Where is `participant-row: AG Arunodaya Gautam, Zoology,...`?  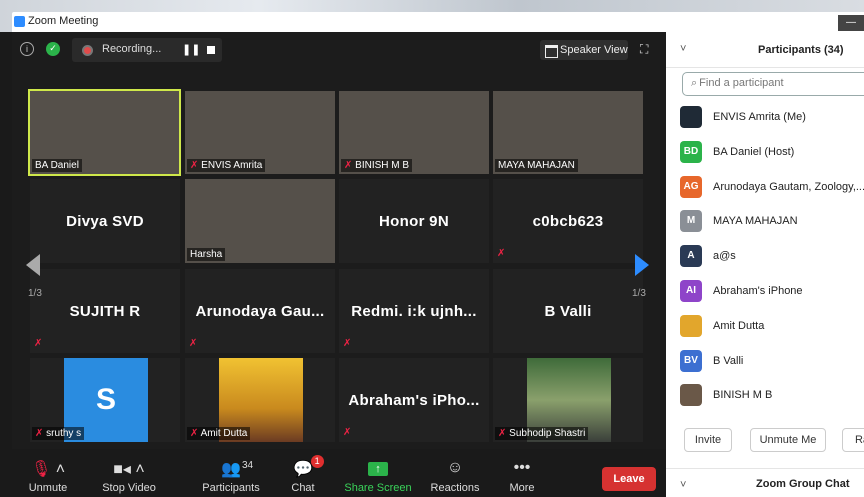
participant-row: AG Arunodaya Gautam, Zoology,... is located at coordinates (765, 187).